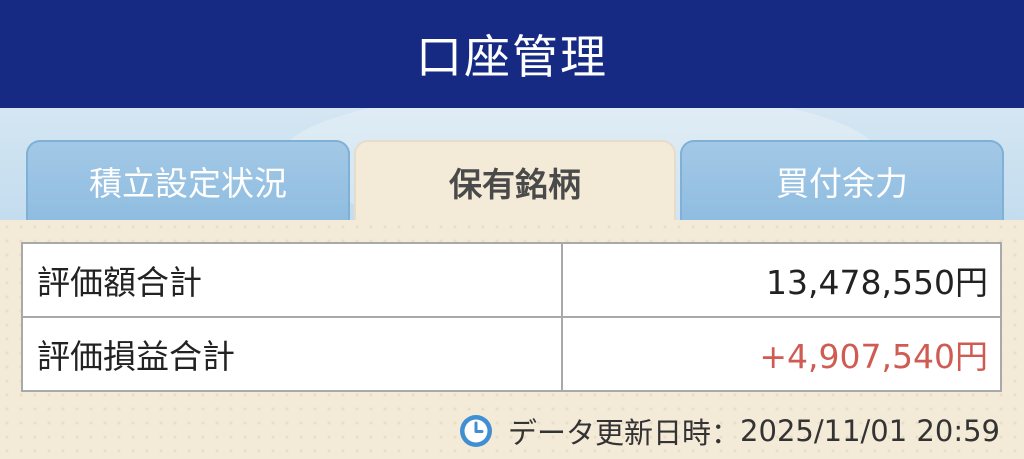 The height and width of the screenshot is (459, 1024). What do you see at coordinates (188, 183) in the screenshot?
I see `tab-label: 積立設定状況` at bounding box center [188, 183].